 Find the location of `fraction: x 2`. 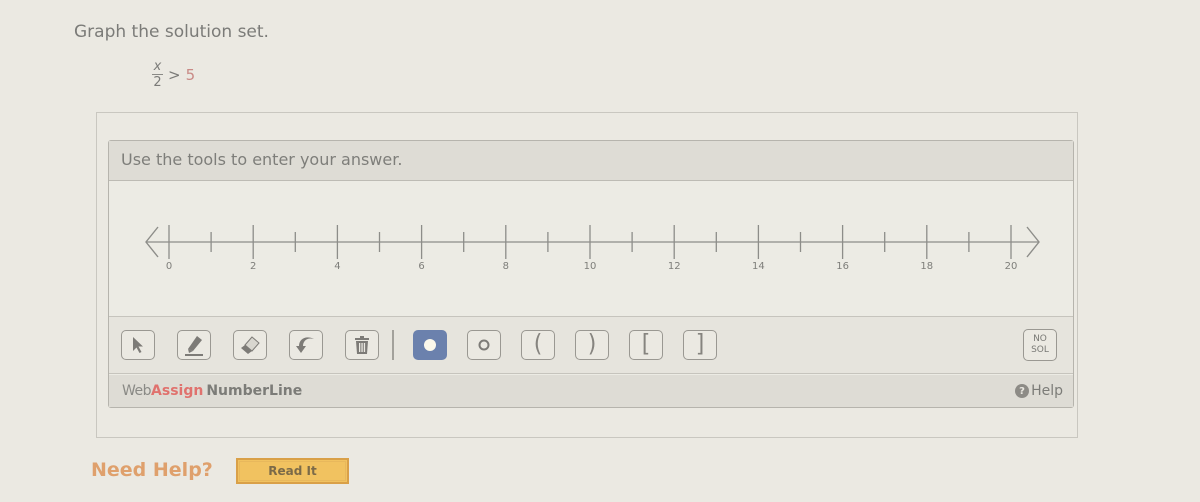

fraction: x 2 is located at coordinates (157, 74).